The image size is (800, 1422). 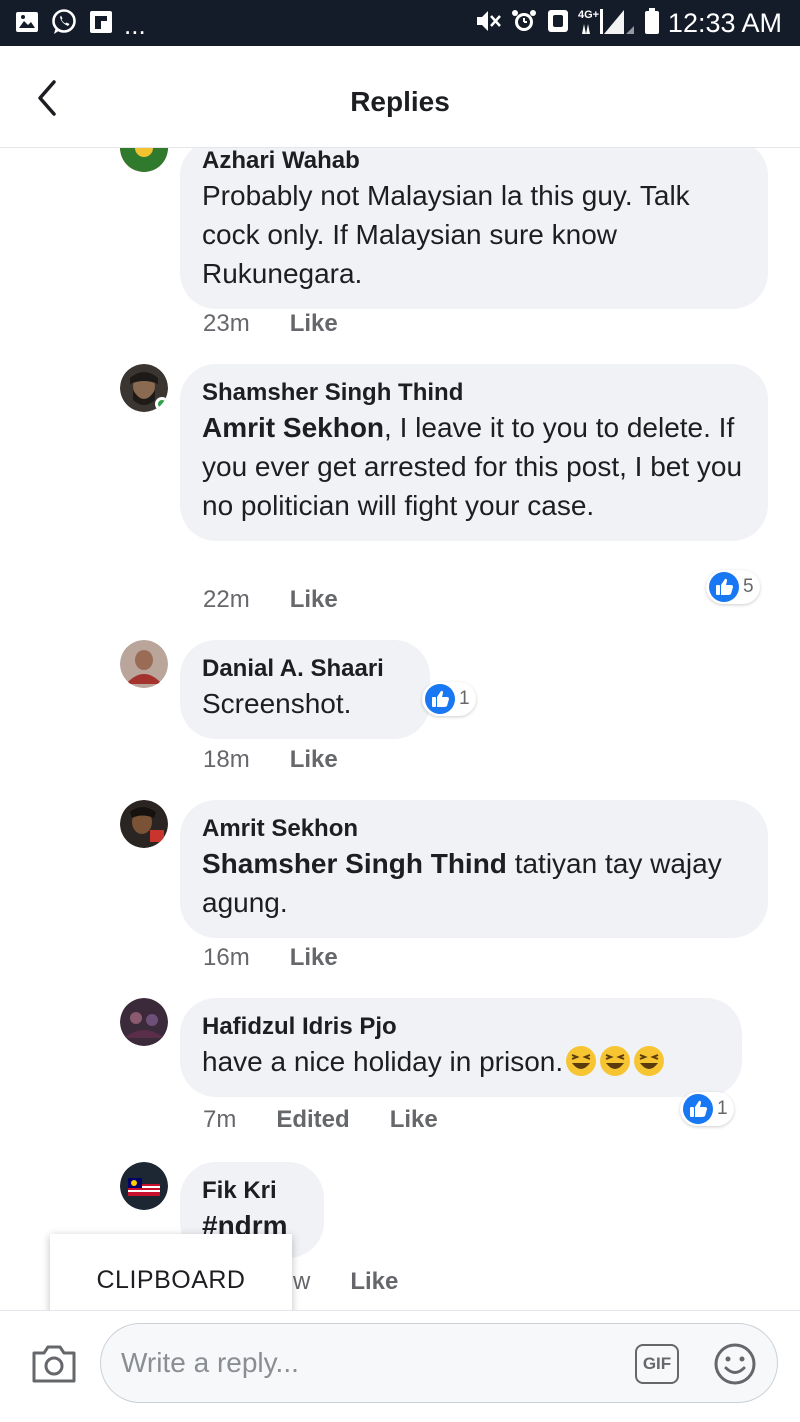 I want to click on reply-input-wrapper: GIF, so click(x=439, y=1363).